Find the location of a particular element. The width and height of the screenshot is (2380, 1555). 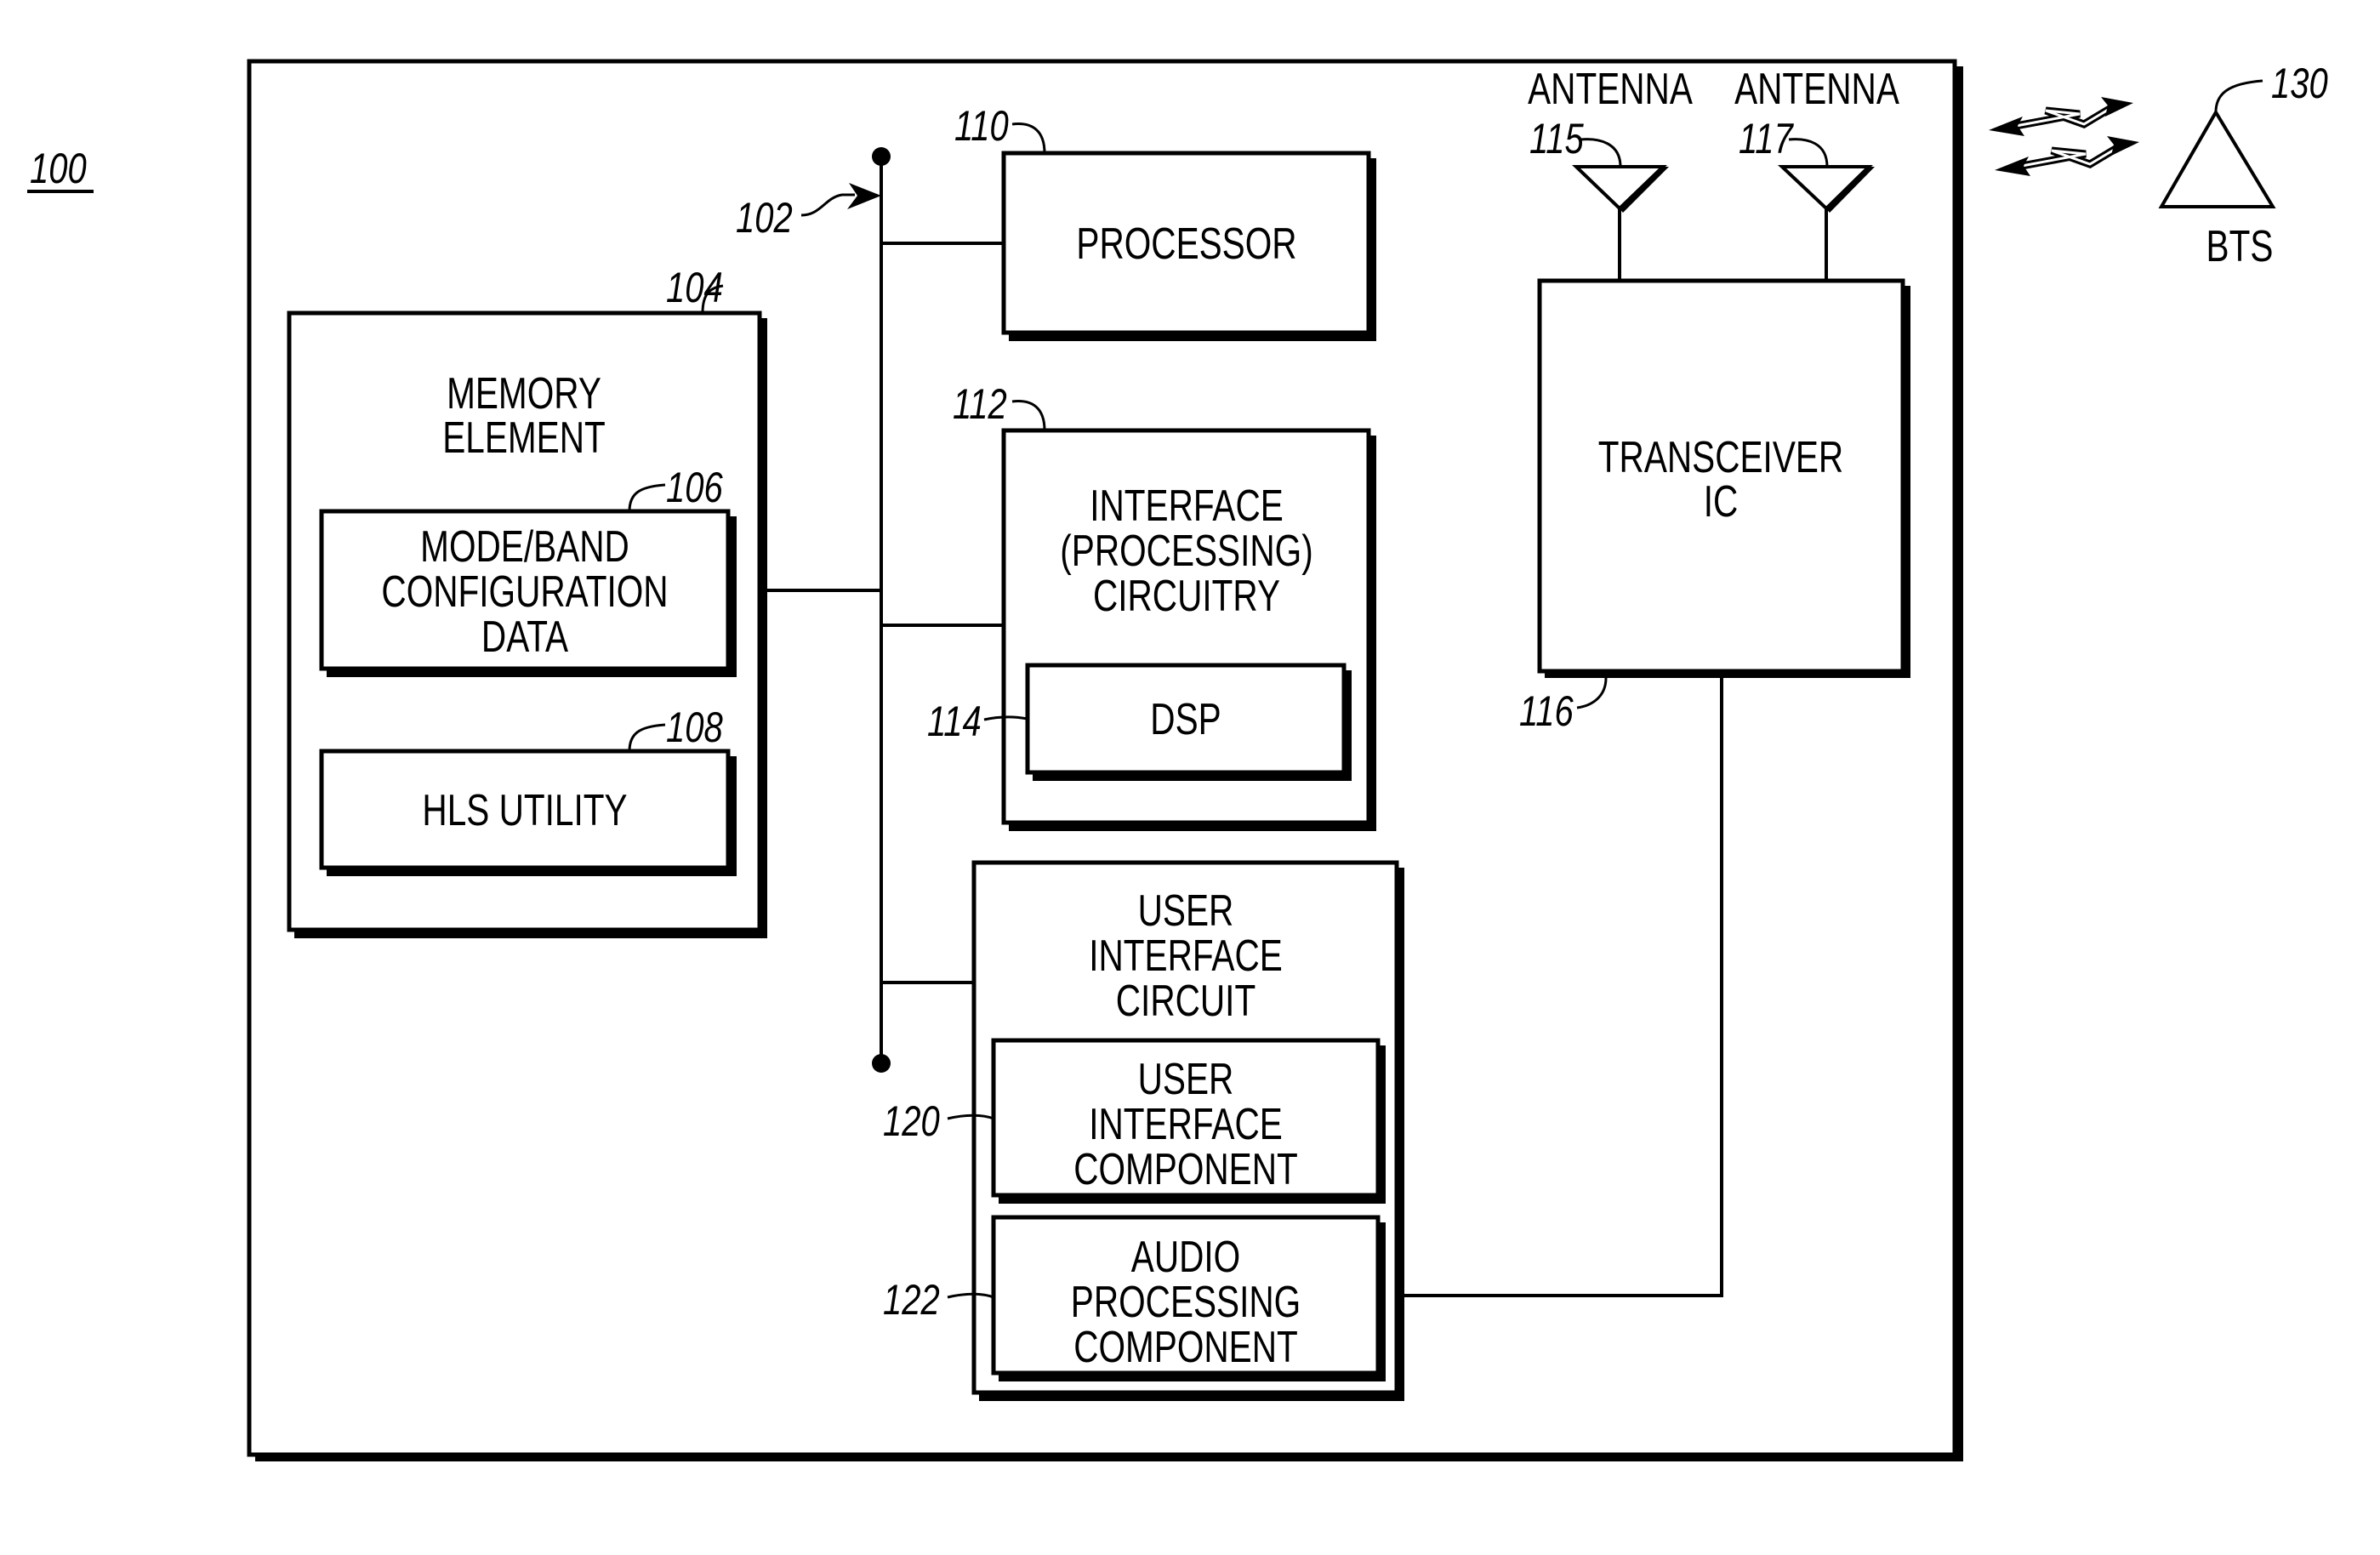

antenna-117-ref: 117 is located at coordinates (1766, 139).